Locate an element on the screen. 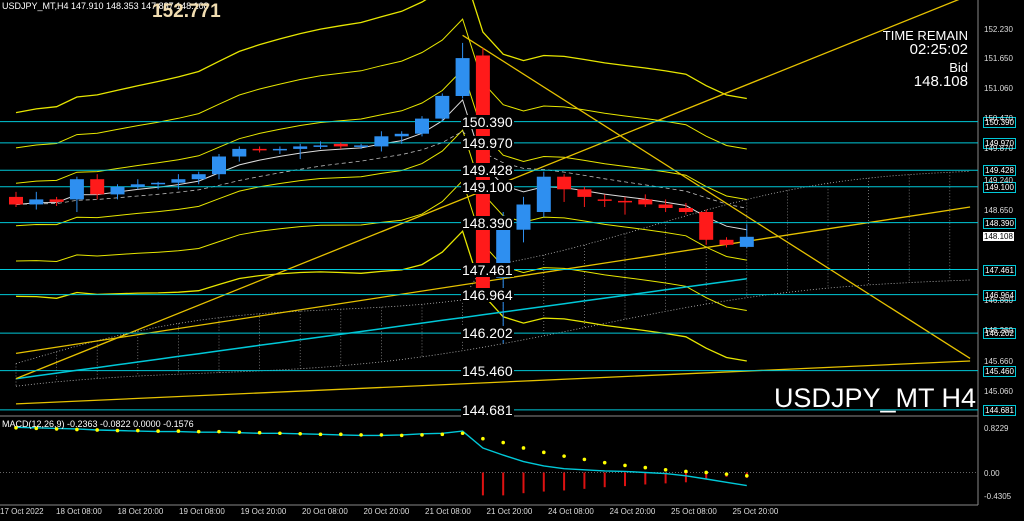  level-label: 149.428 is located at coordinates (487, 170).